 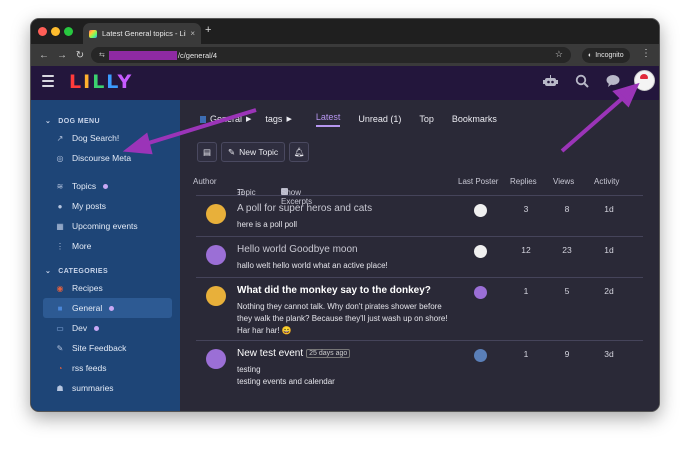 I want to click on column-replies: Replies, so click(x=523, y=181).